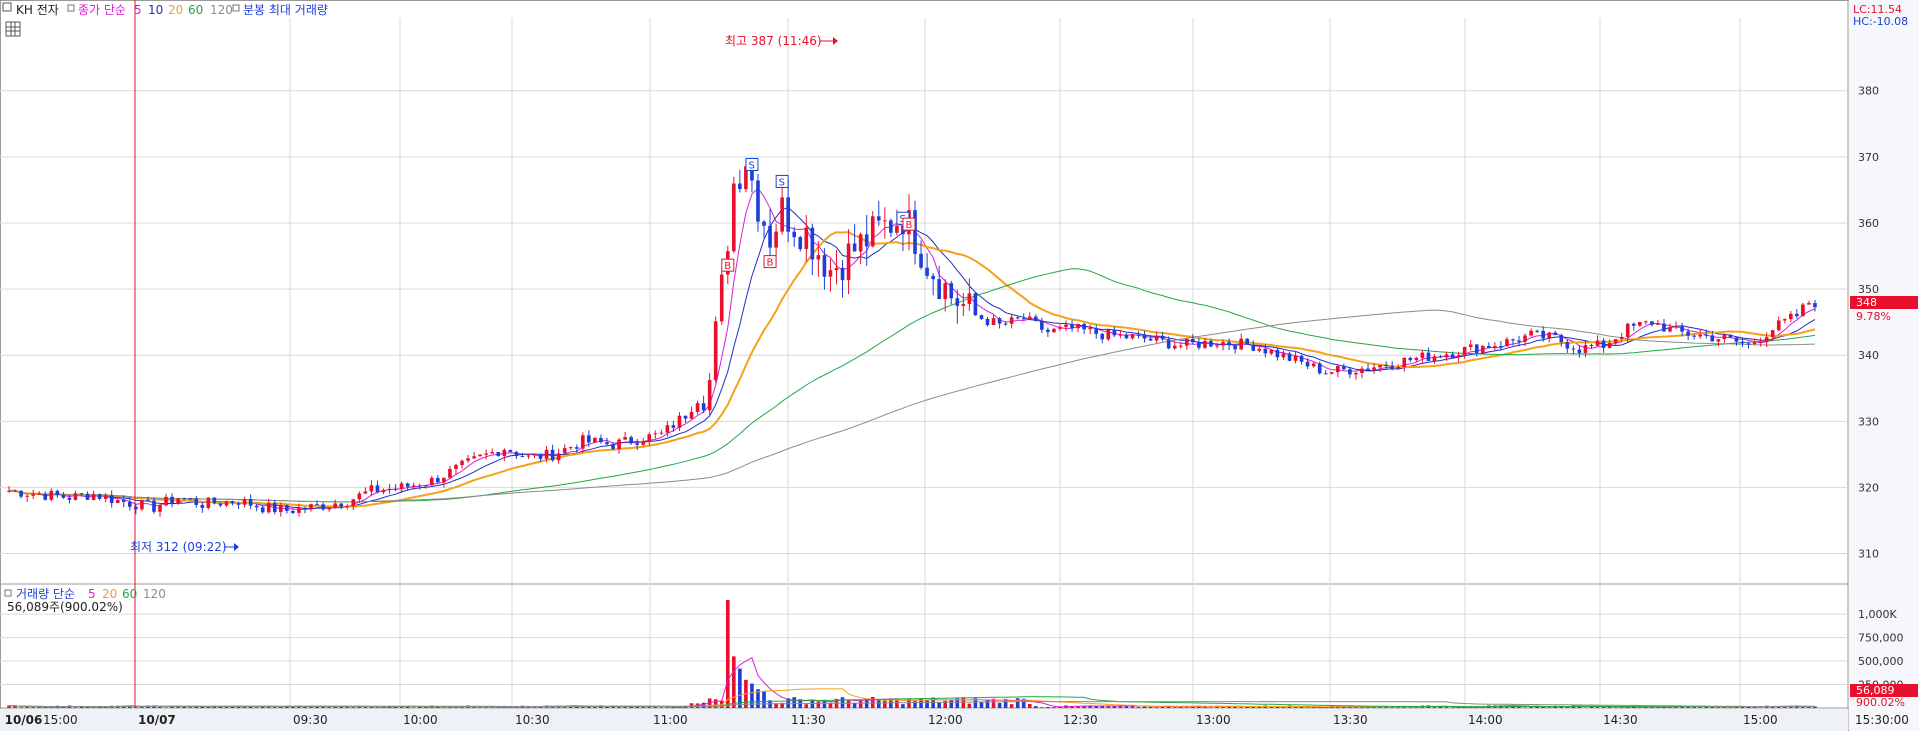 This screenshot has width=1919, height=735. Describe the element at coordinates (1868, 355) in the screenshot. I see `price-tick-label: 340` at that location.